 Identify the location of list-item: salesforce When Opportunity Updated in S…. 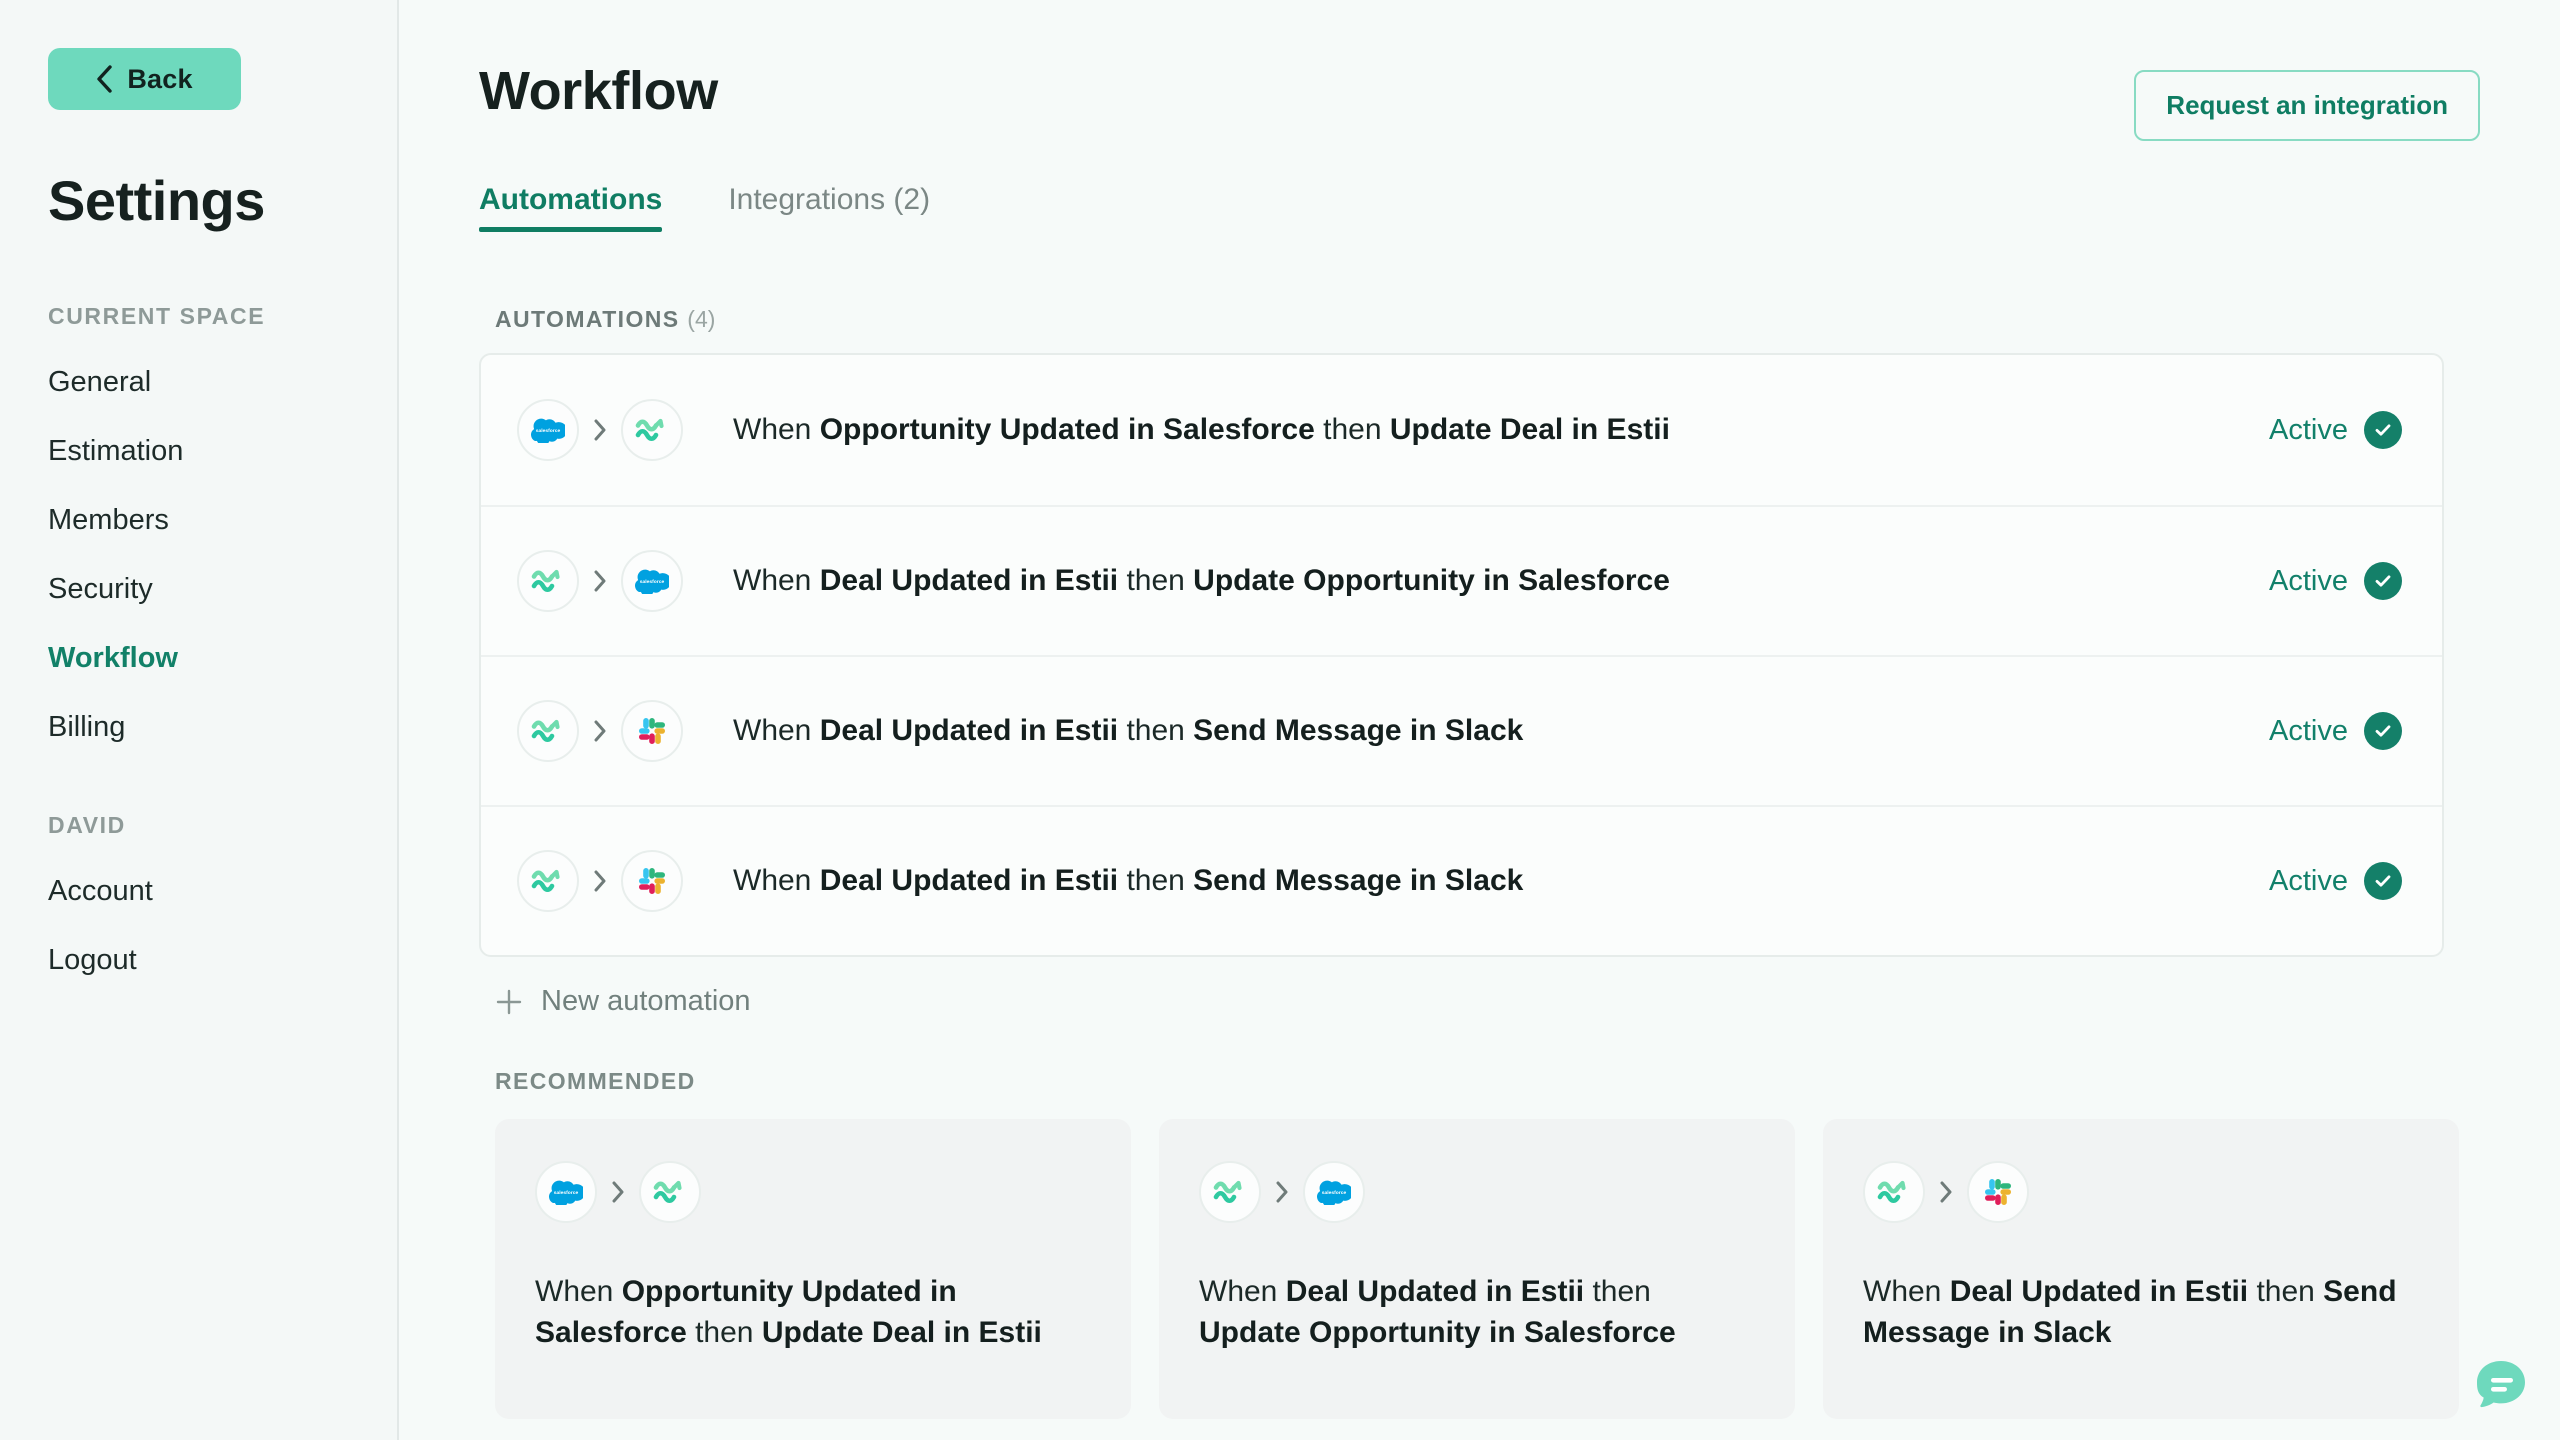
(813, 1269).